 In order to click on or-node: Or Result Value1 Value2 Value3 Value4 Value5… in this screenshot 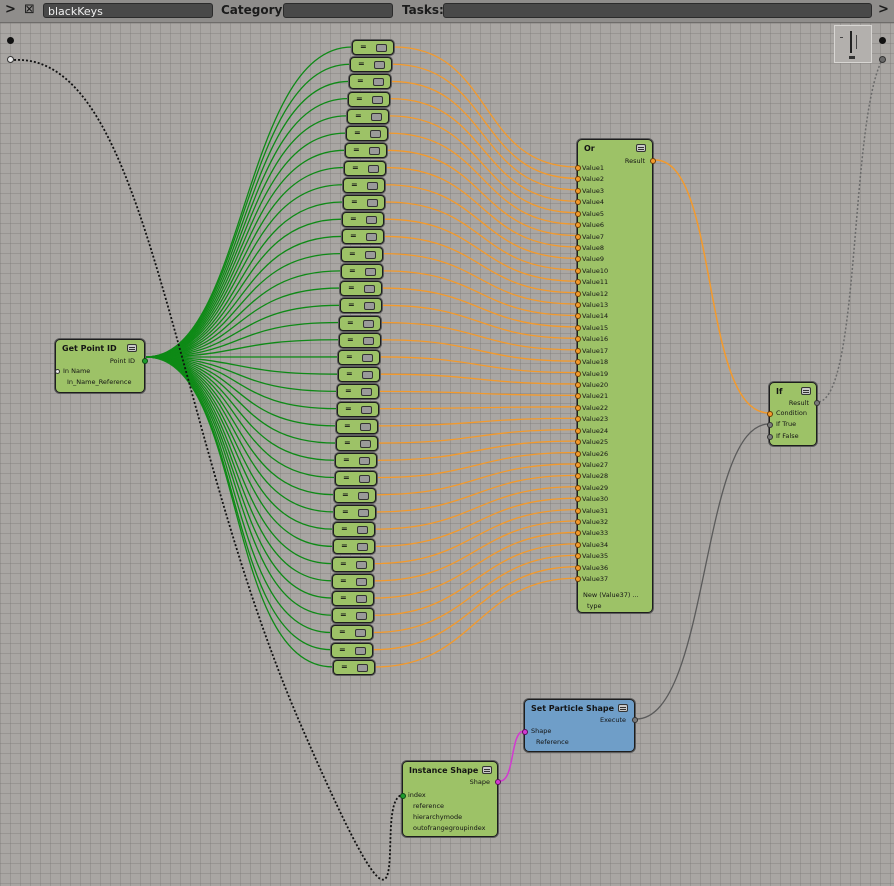, I will do `click(615, 376)`.